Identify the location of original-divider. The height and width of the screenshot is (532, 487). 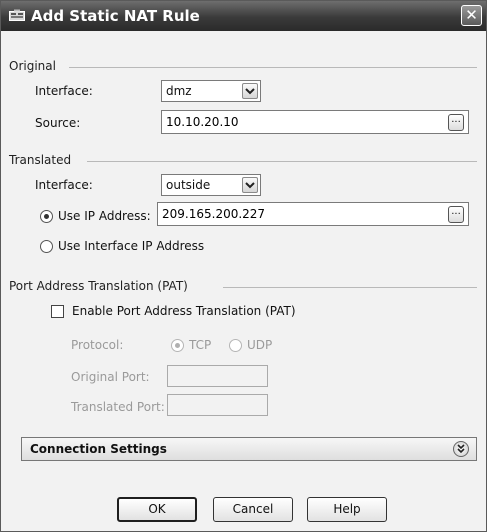
(273, 67).